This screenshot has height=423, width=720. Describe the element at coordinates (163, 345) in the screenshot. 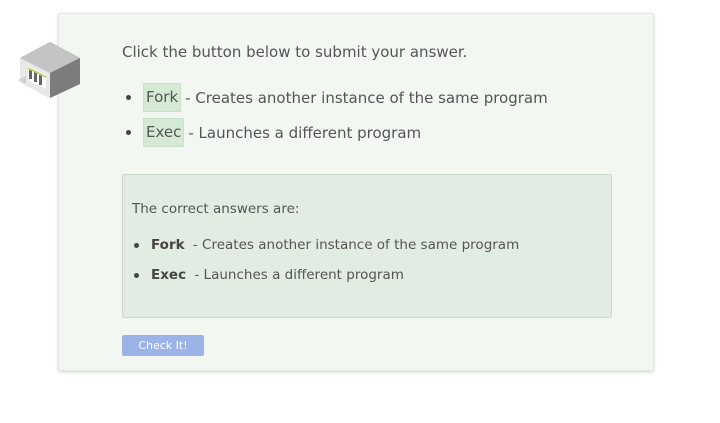

I see `check-it-button: Check It!` at that location.